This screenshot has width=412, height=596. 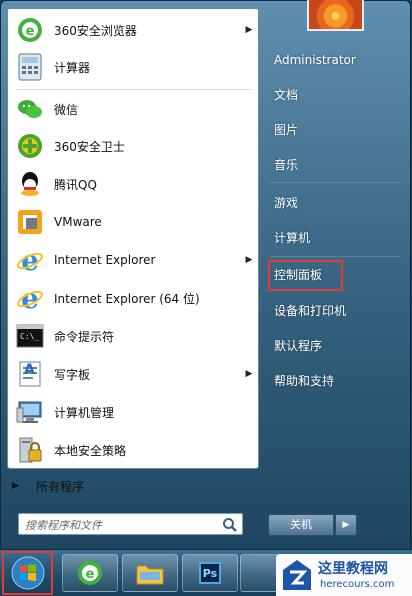 I want to click on music-link: 音乐, so click(x=334, y=165).